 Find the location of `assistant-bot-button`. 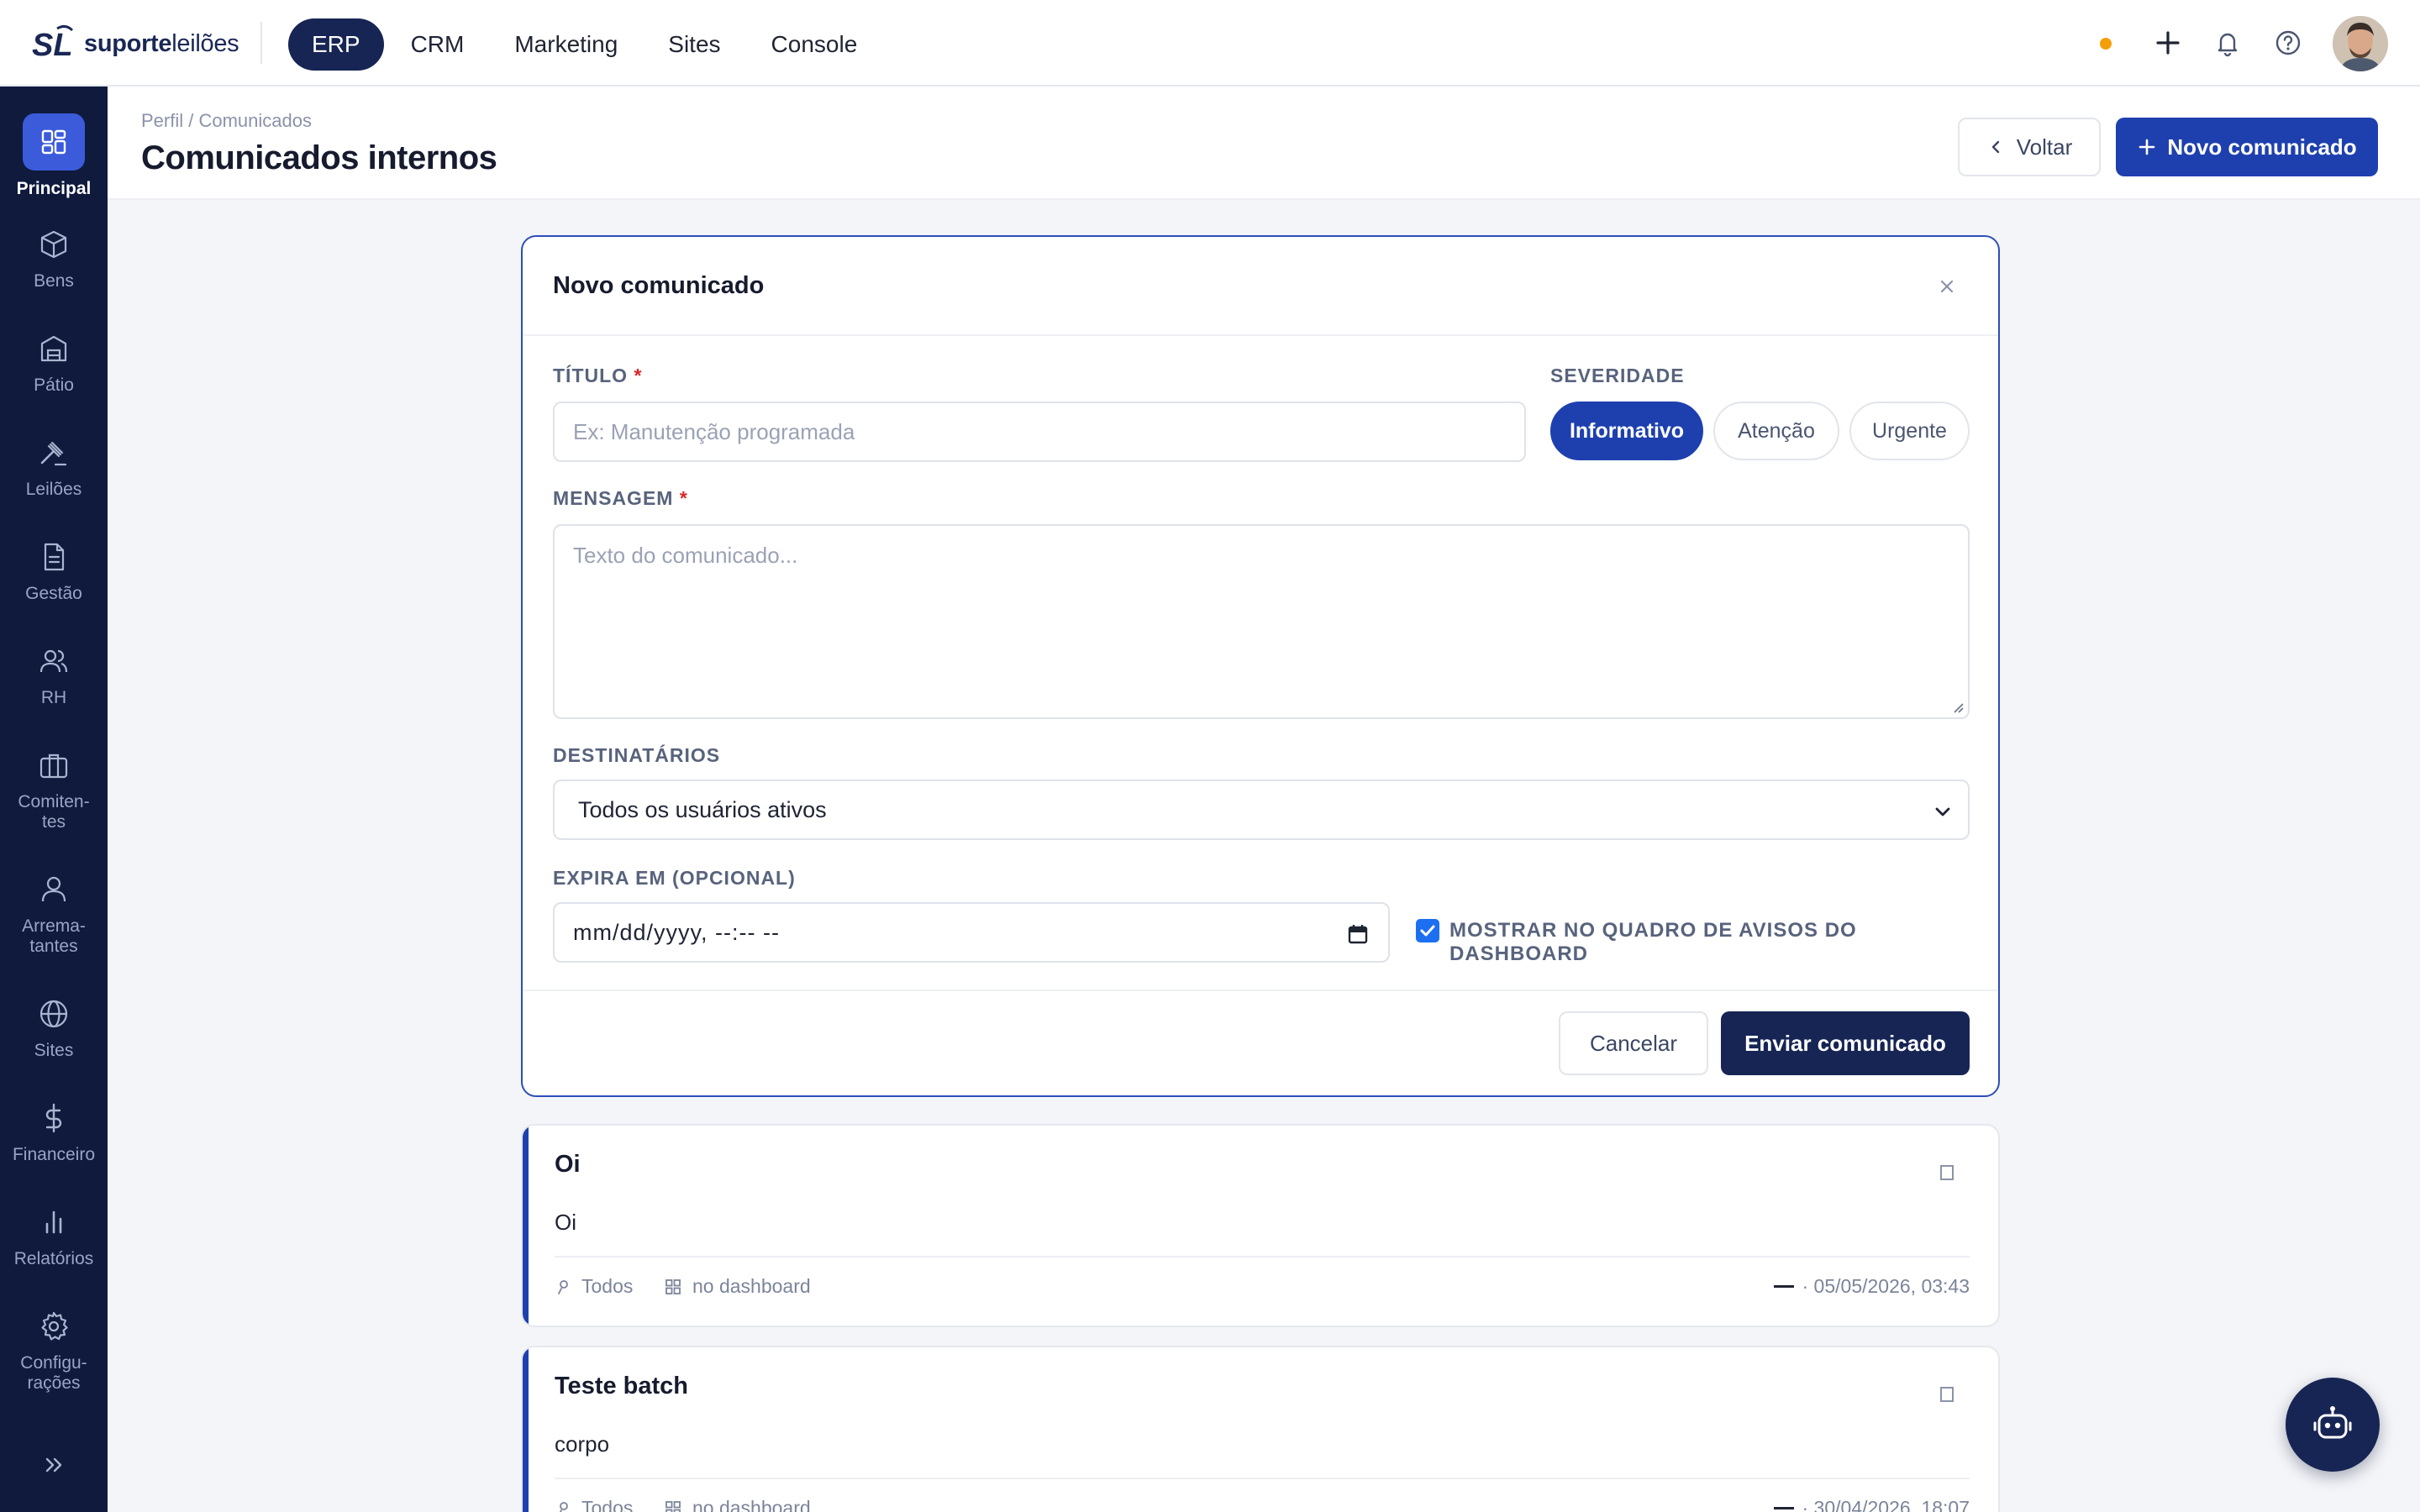

assistant-bot-button is located at coordinates (2333, 1425).